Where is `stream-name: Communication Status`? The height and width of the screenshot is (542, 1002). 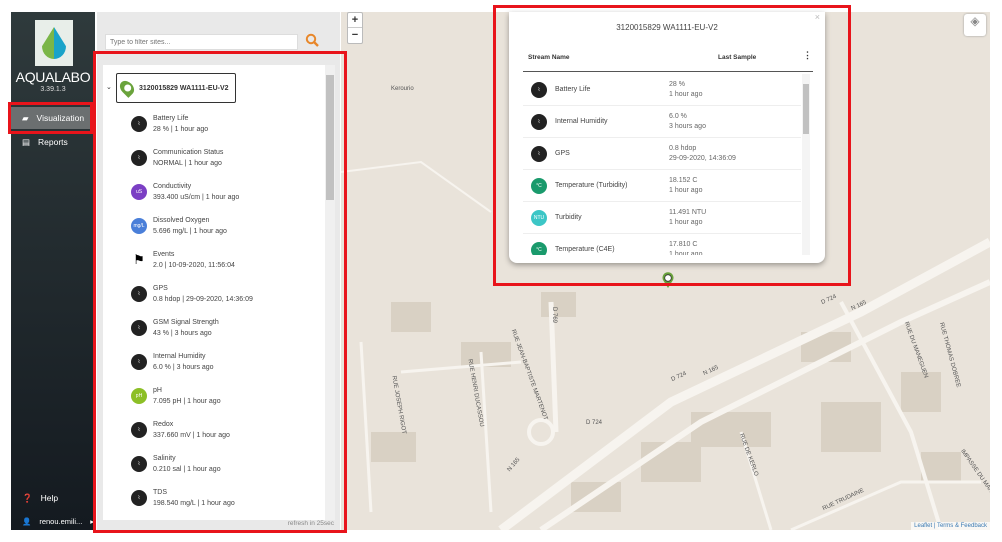
stream-name: Communication Status is located at coordinates (188, 152).